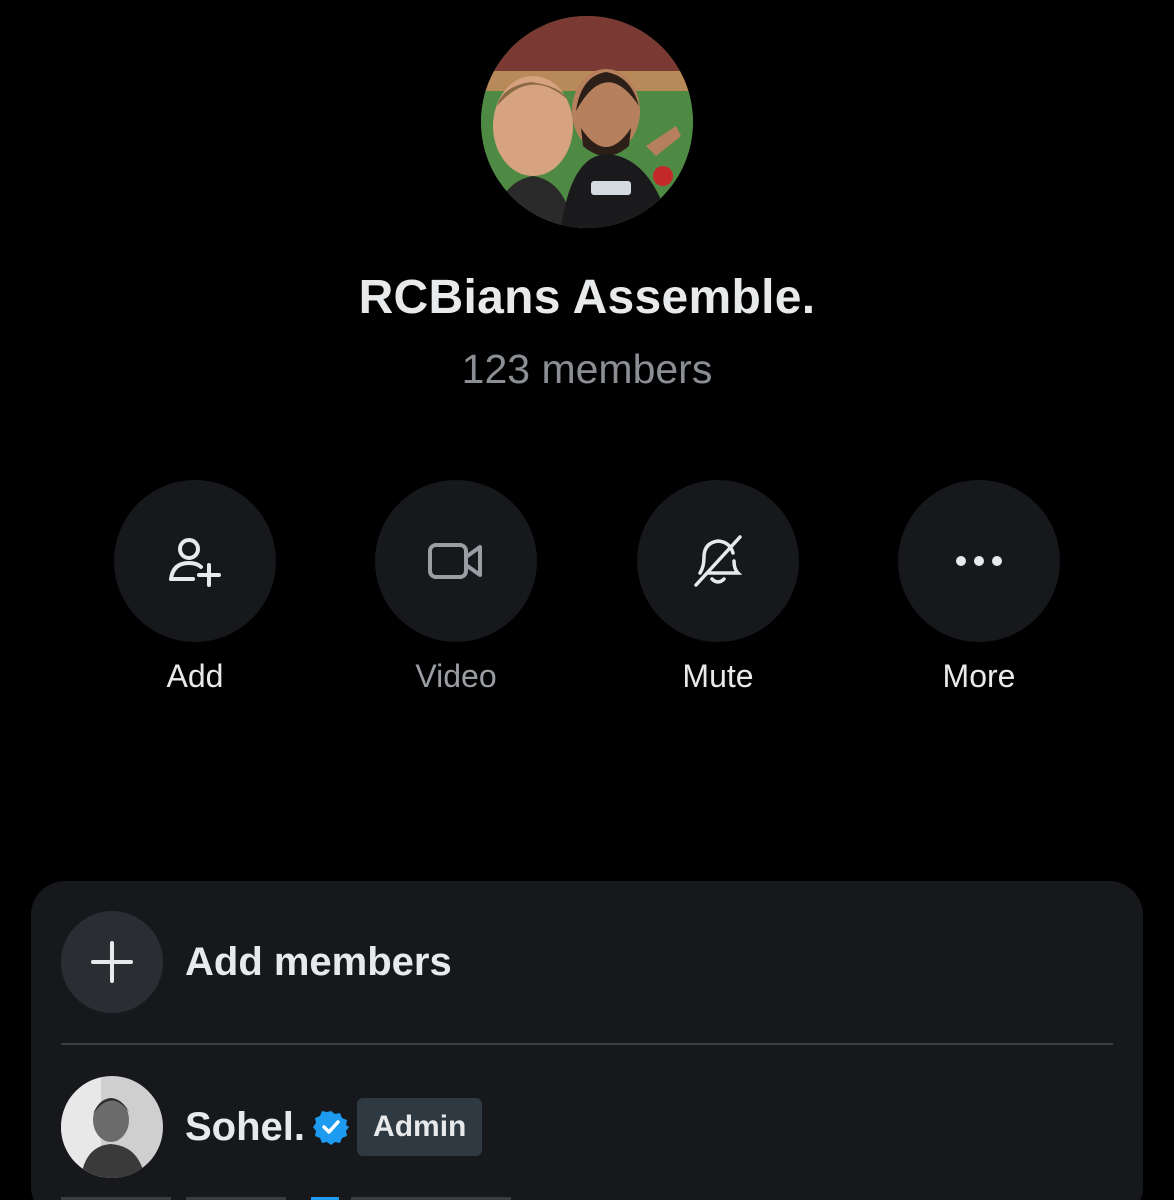 This screenshot has width=1174, height=1200. I want to click on add-action: Add, so click(195, 587).